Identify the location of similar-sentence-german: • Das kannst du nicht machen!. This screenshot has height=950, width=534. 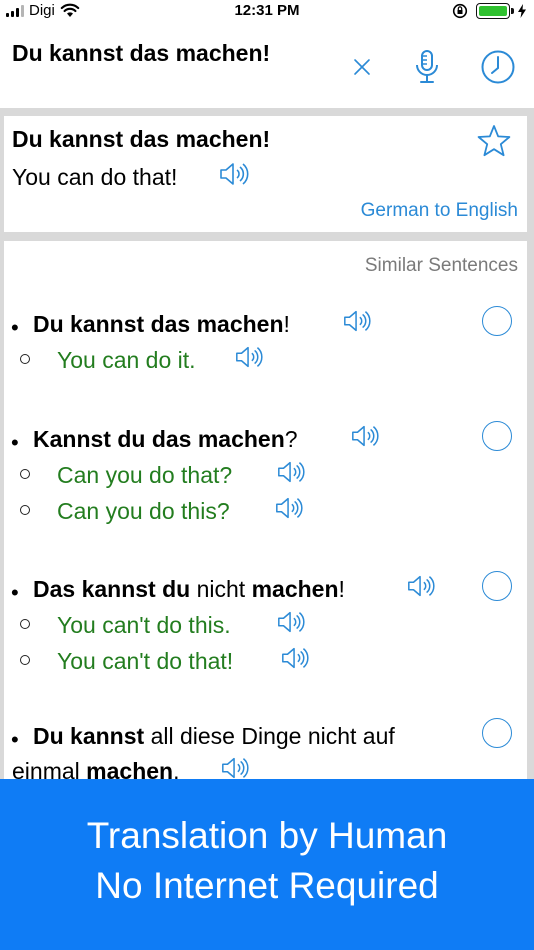
(265, 590).